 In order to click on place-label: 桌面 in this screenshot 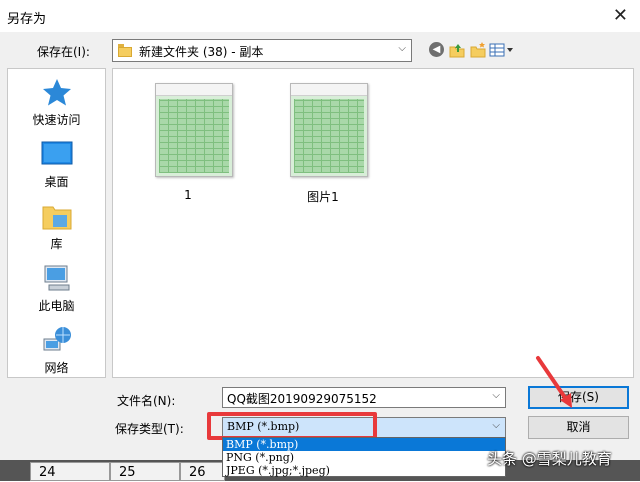, I will do `click(56, 182)`.